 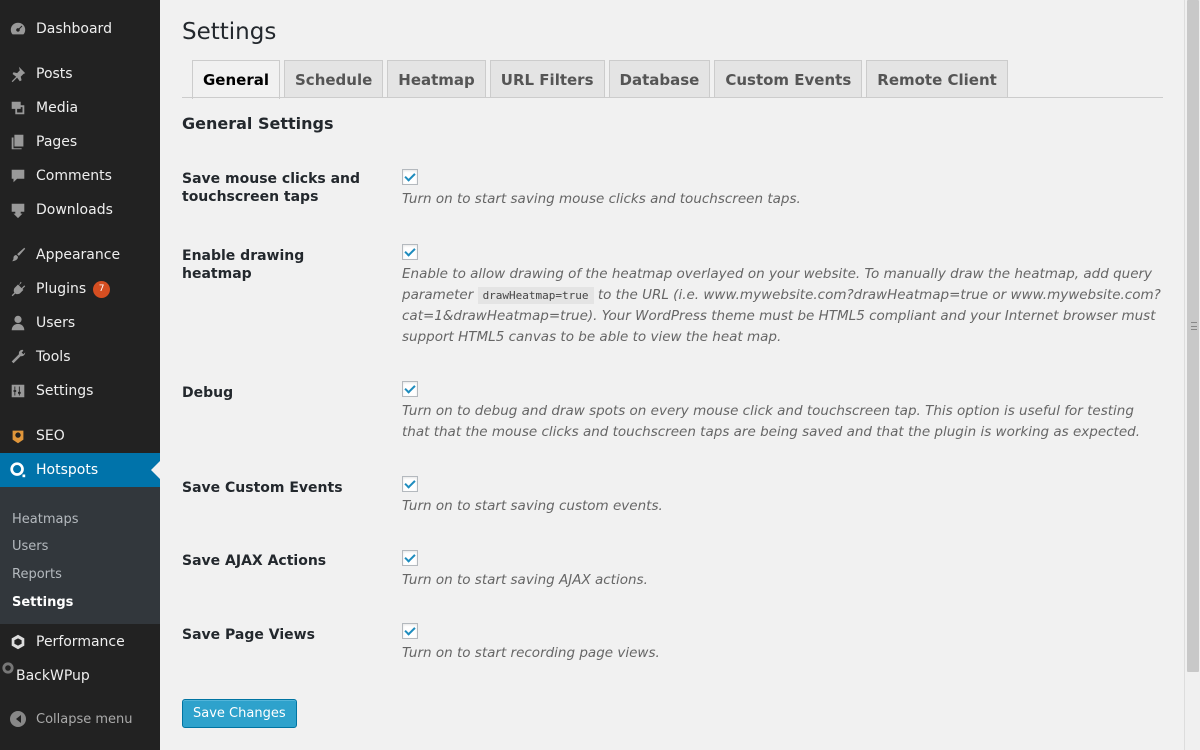 I want to click on menu-label: Performance, so click(x=80, y=642).